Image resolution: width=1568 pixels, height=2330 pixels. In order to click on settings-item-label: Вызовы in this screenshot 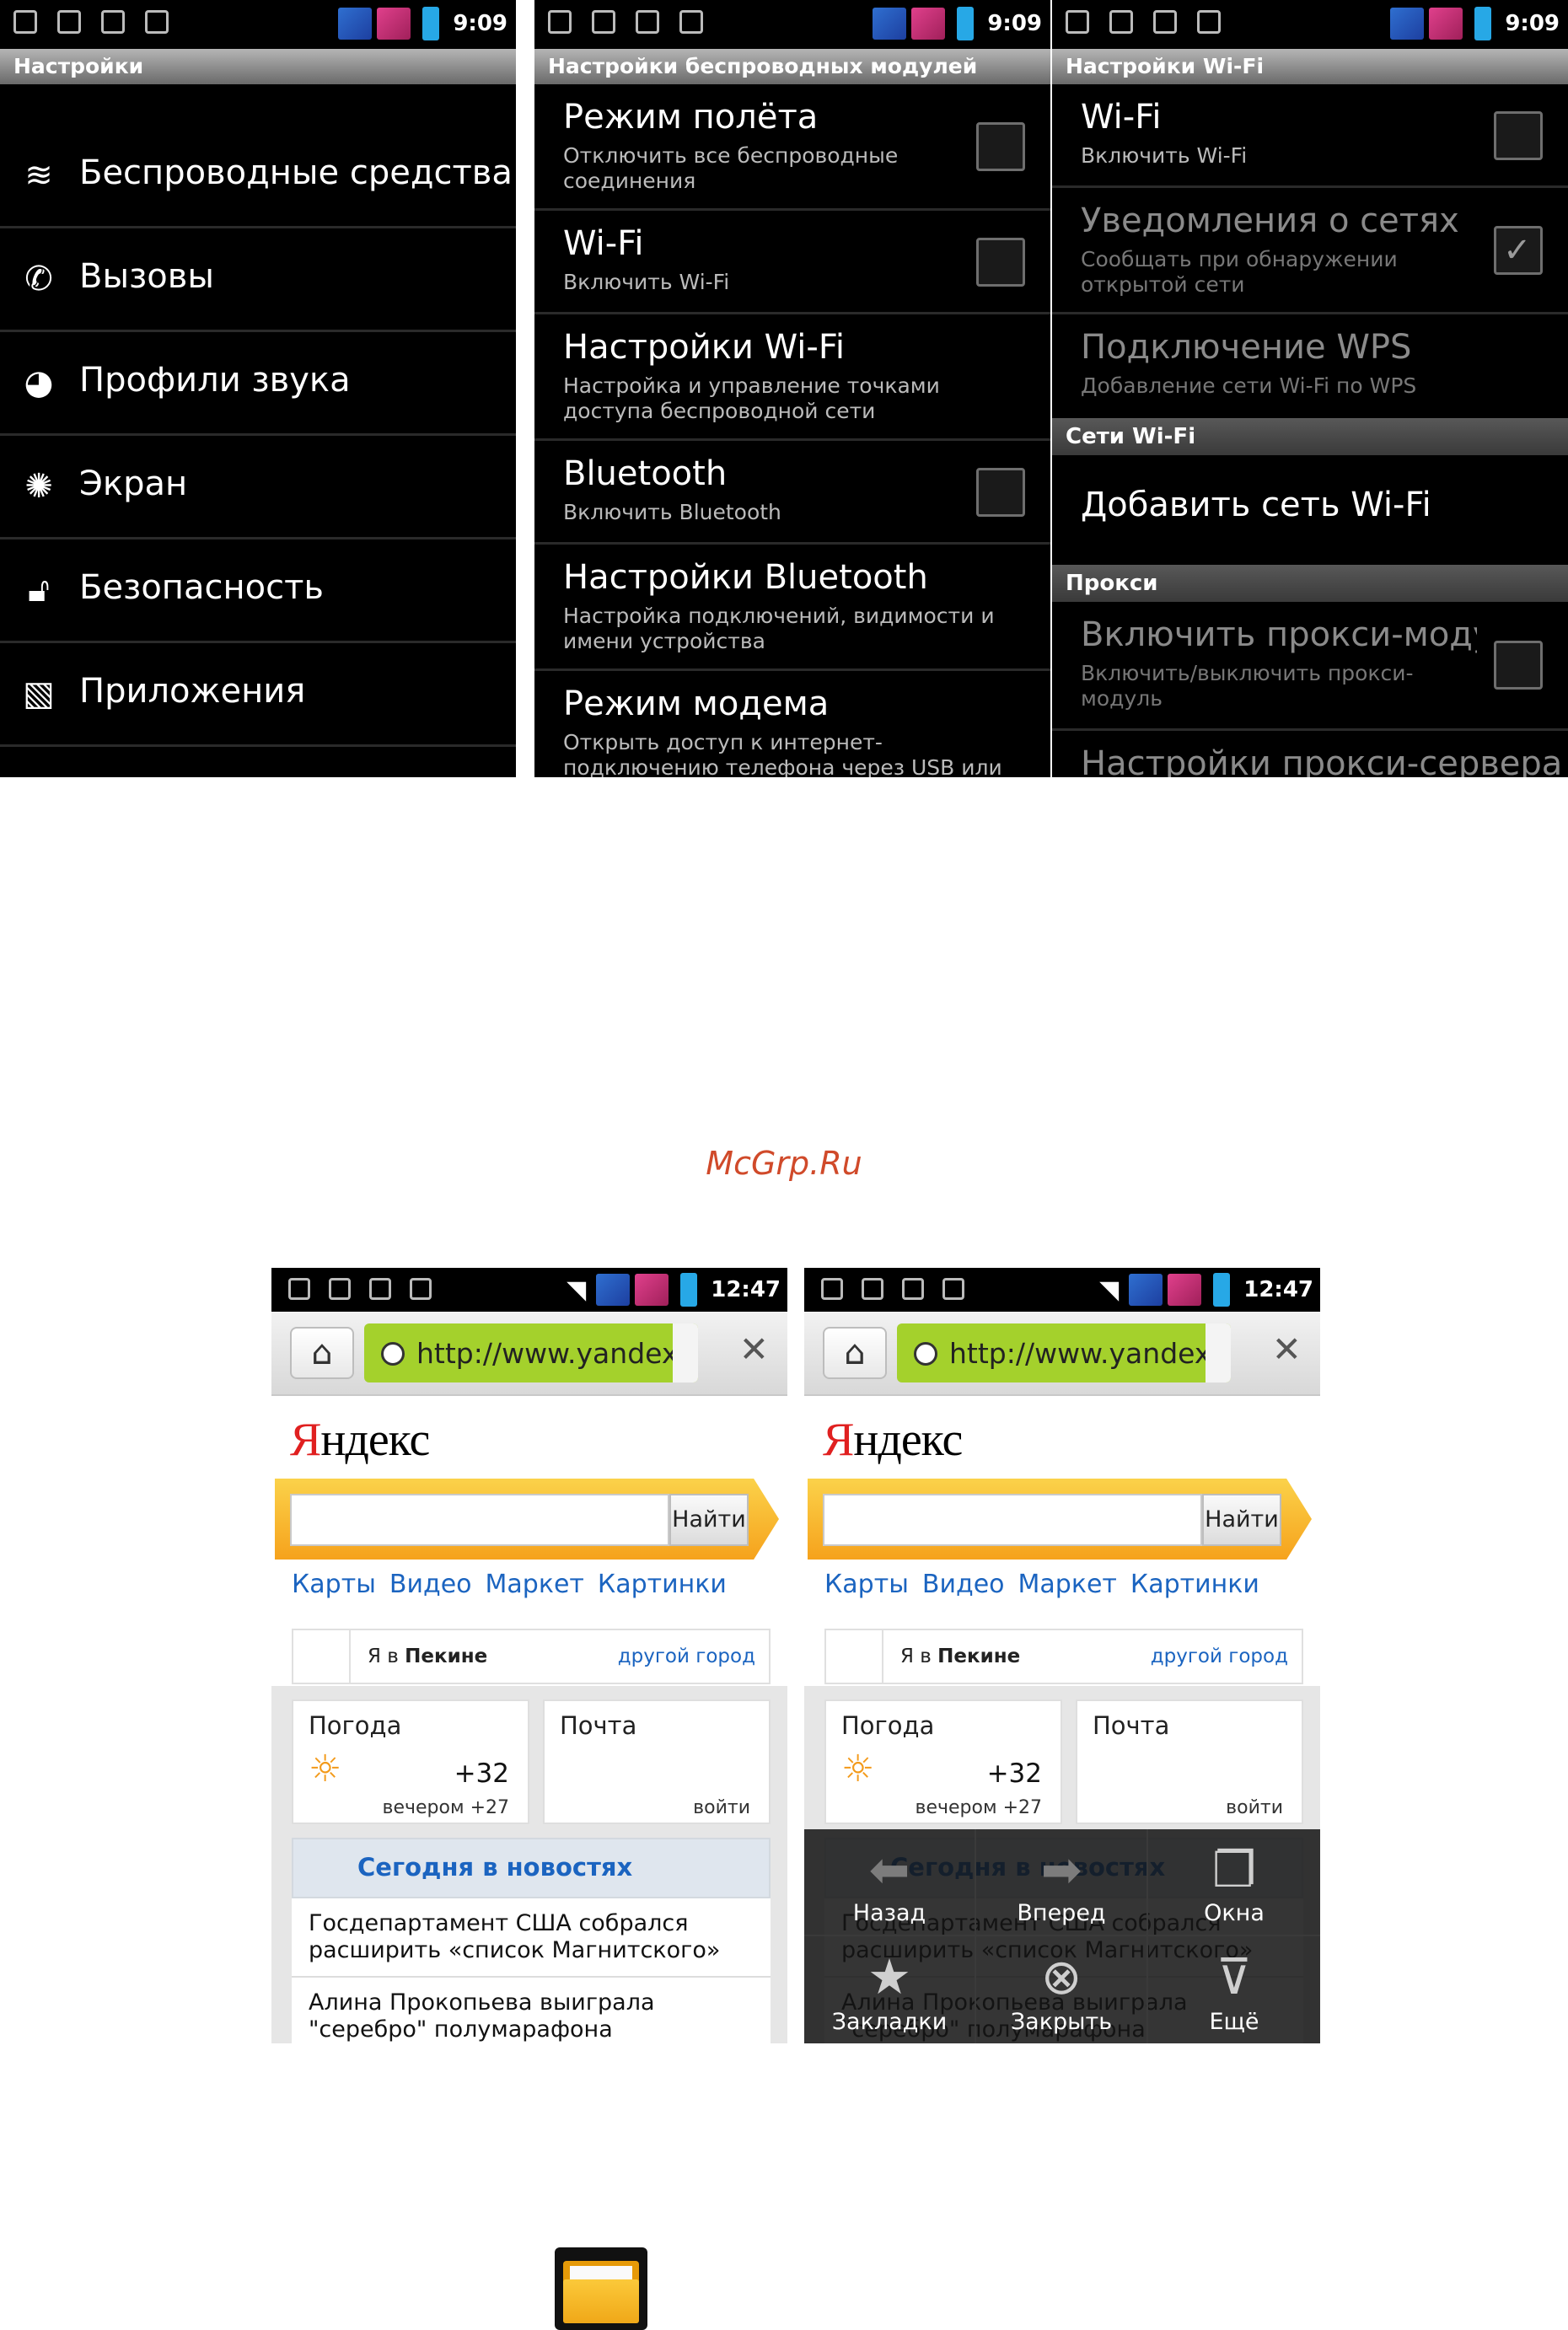, I will do `click(146, 276)`.